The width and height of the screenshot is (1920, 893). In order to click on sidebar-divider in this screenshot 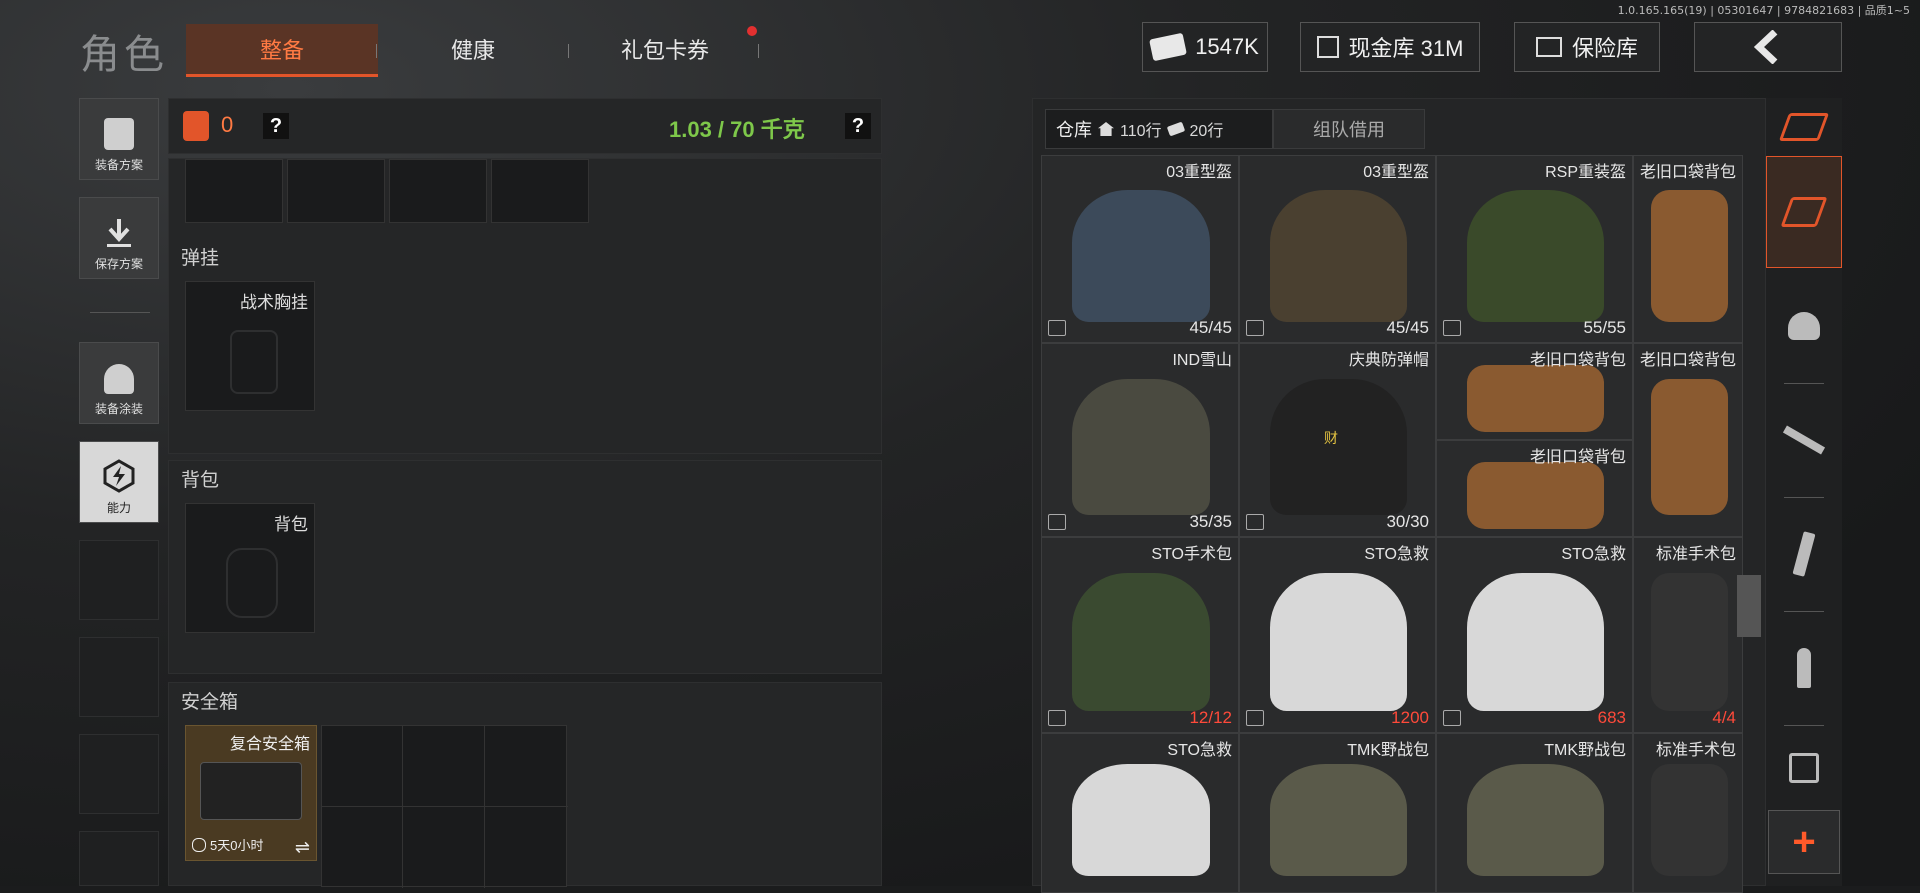, I will do `click(120, 312)`.